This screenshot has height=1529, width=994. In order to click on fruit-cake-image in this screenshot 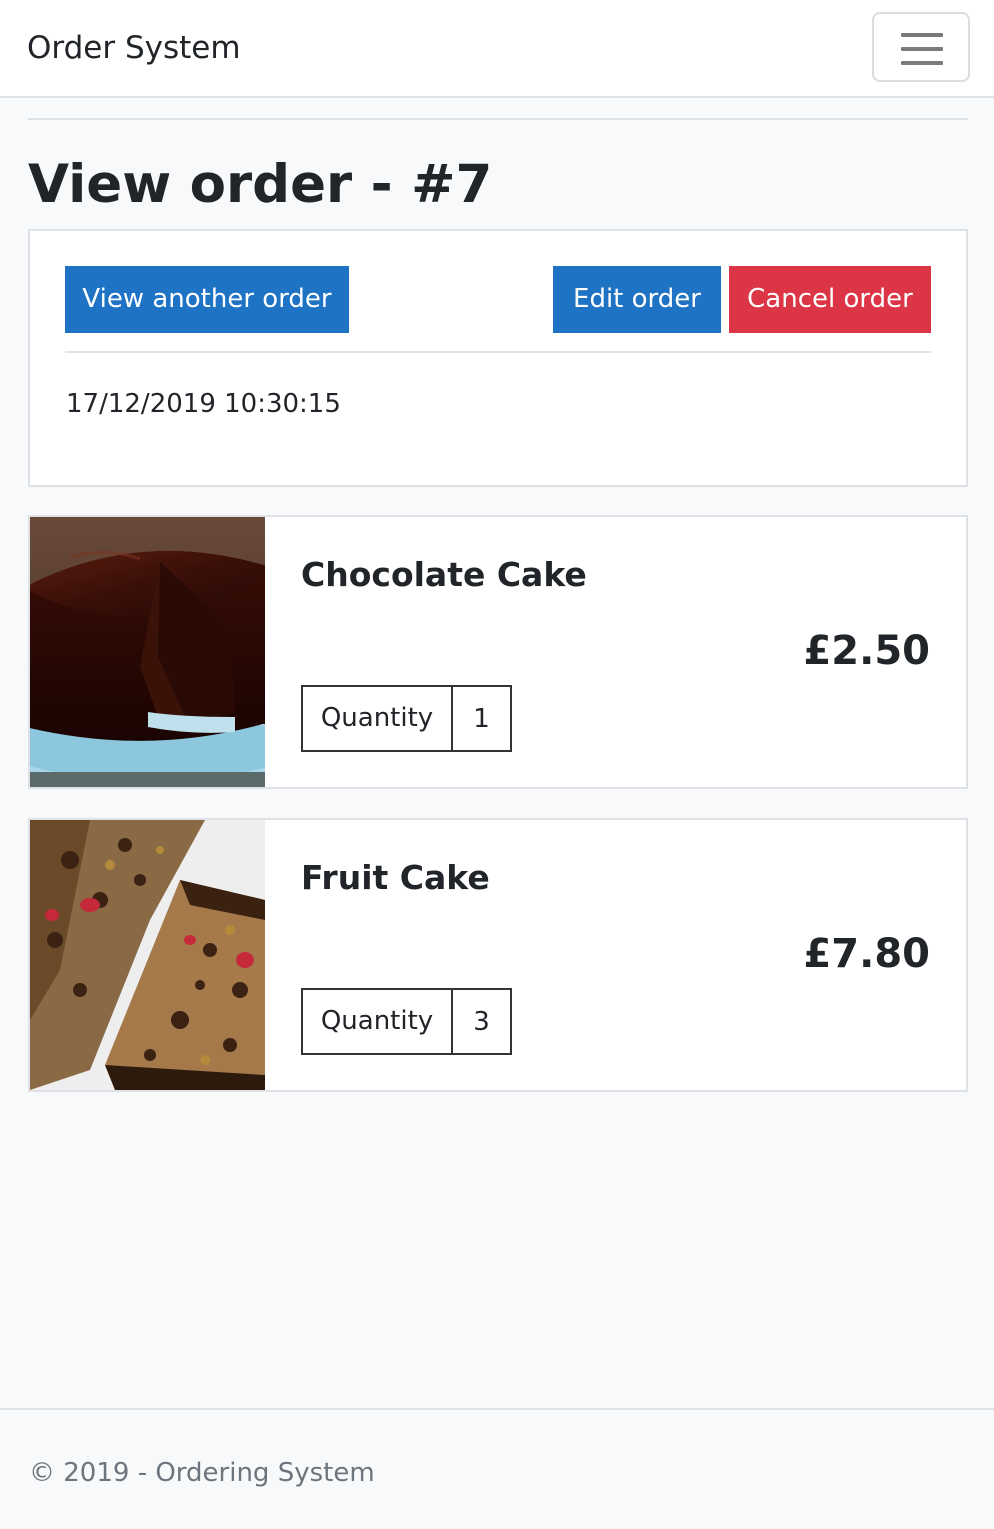, I will do `click(147, 955)`.